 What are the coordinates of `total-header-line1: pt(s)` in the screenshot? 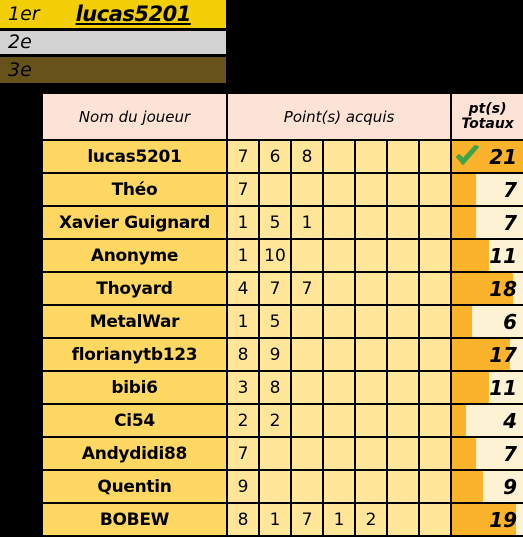 It's located at (487, 108).